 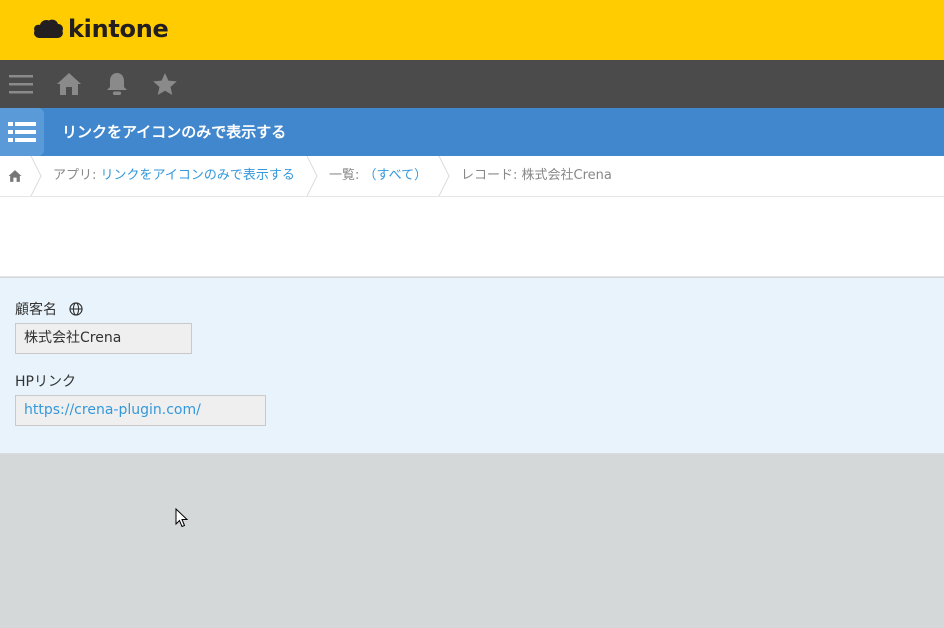 I want to click on customer-name-value: 株式会社Crena, so click(x=103, y=338).